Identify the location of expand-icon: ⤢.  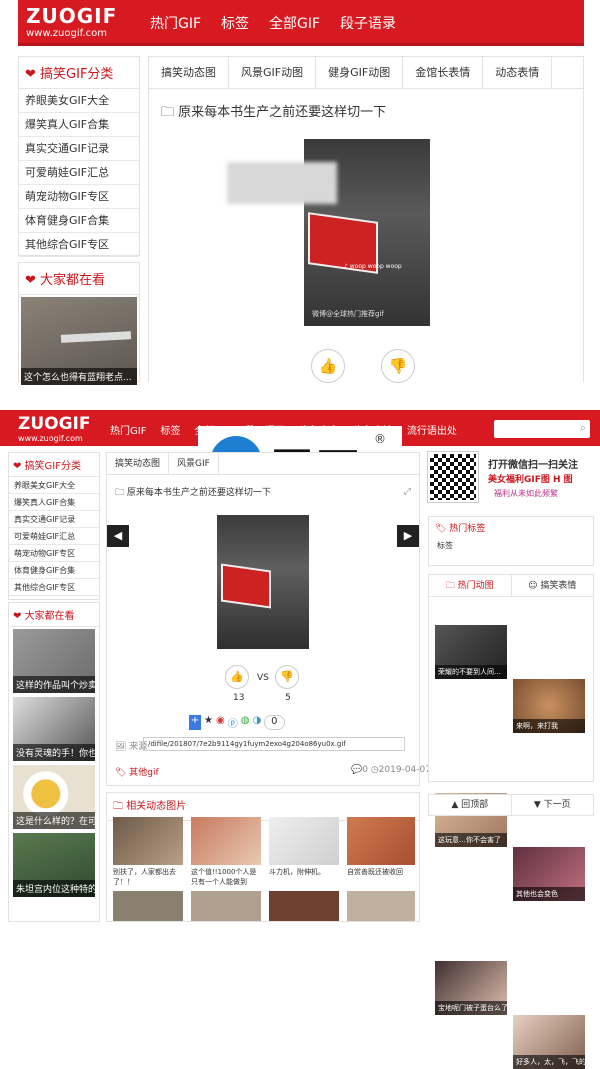
(407, 492).